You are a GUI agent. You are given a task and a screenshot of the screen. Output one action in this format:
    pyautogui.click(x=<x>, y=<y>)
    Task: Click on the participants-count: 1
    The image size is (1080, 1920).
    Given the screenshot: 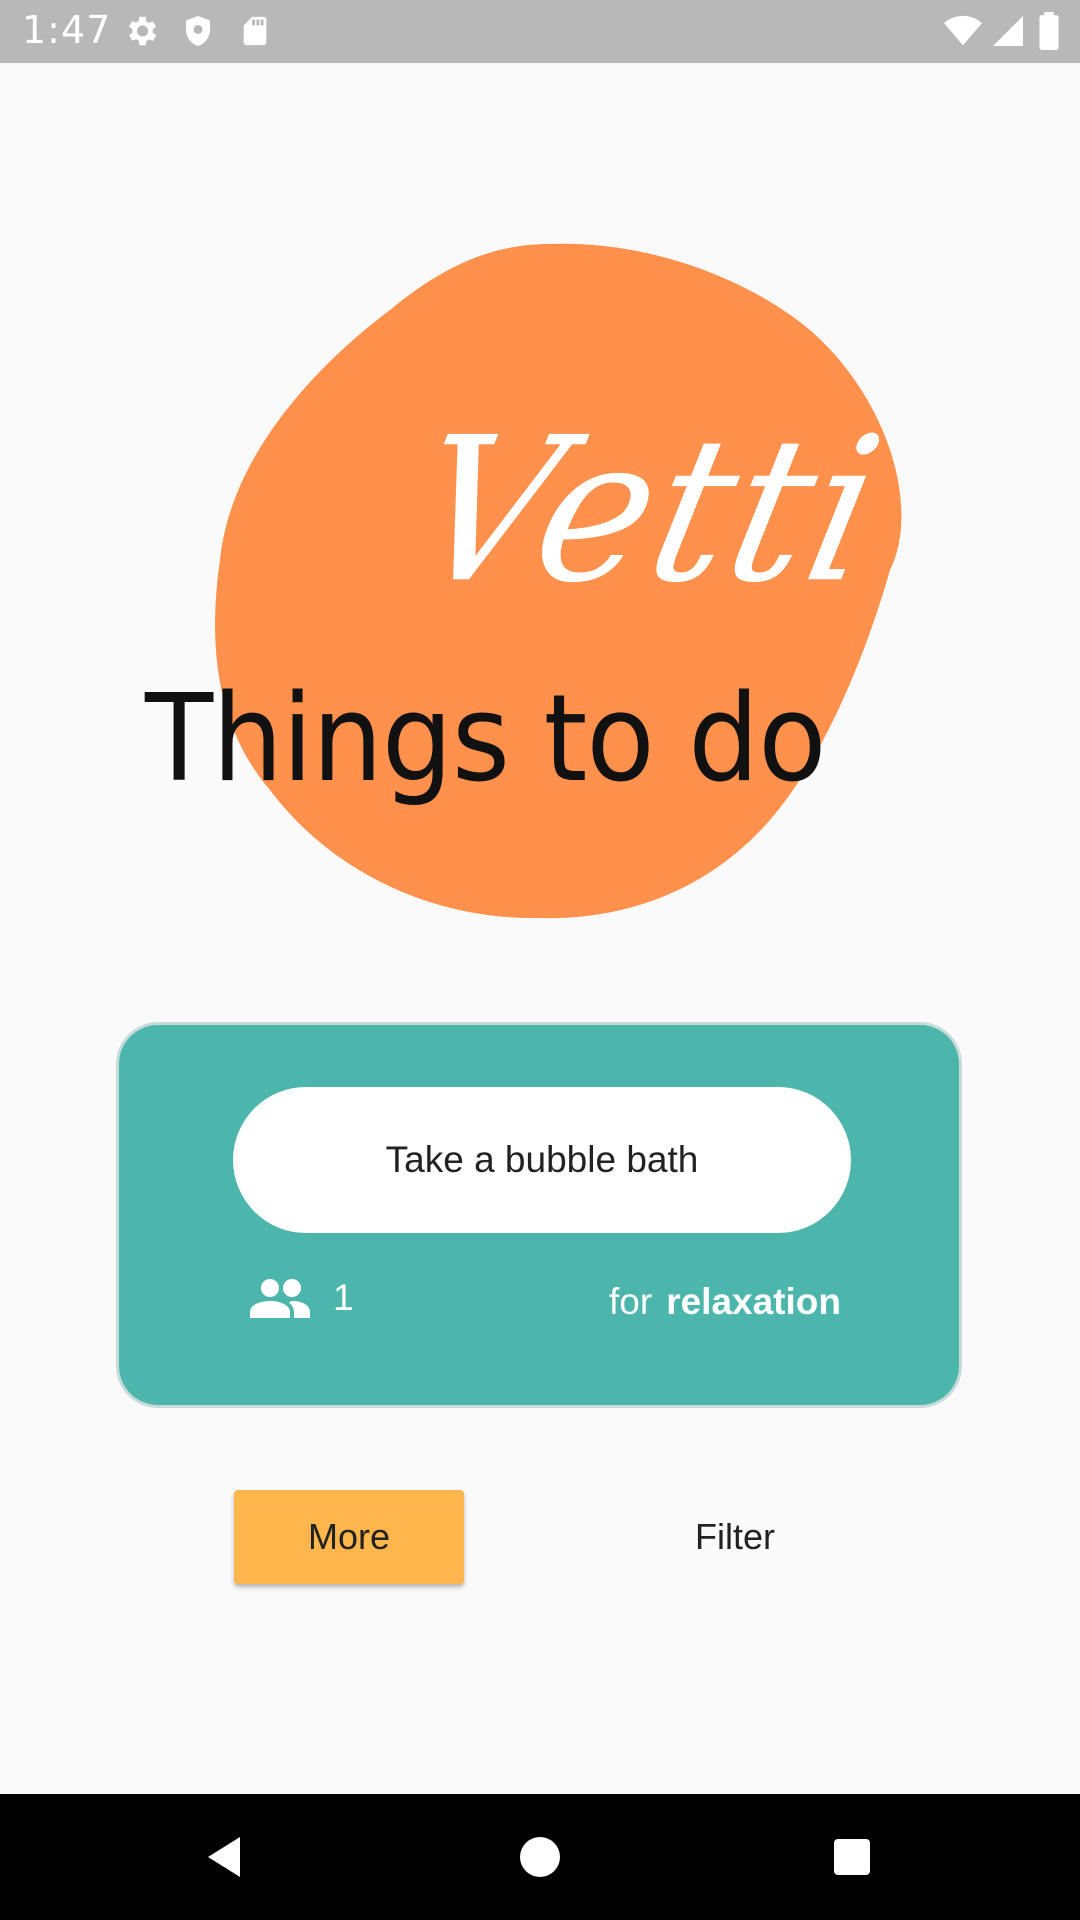 What is the action you would take?
    pyautogui.click(x=343, y=1297)
    